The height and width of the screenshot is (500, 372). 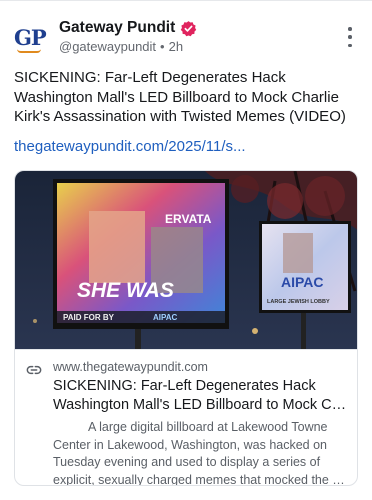 What do you see at coordinates (107, 46) in the screenshot?
I see `author-handle: @gatewaypundit` at bounding box center [107, 46].